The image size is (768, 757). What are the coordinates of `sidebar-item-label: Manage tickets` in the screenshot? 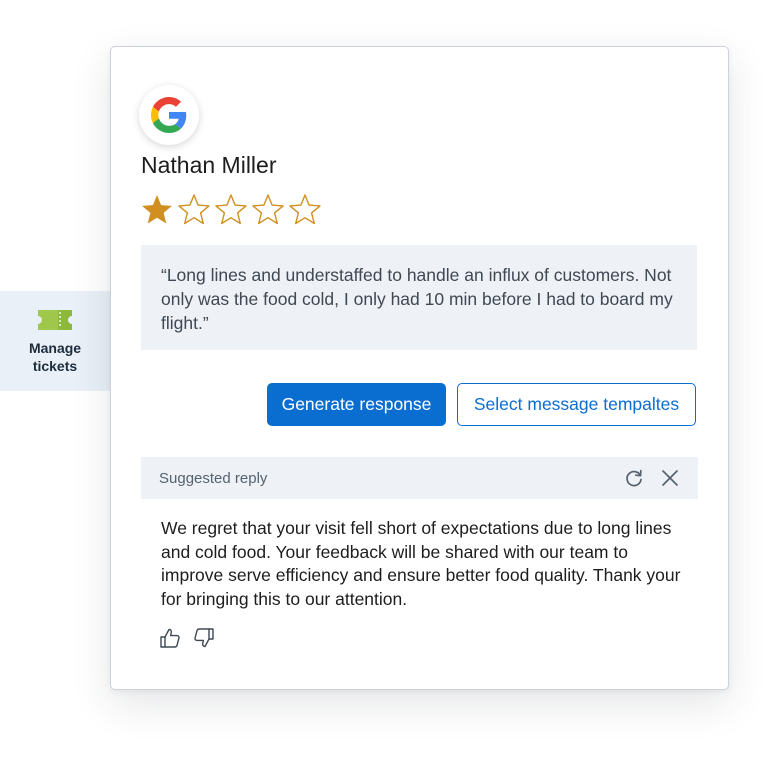 It's located at (55, 357).